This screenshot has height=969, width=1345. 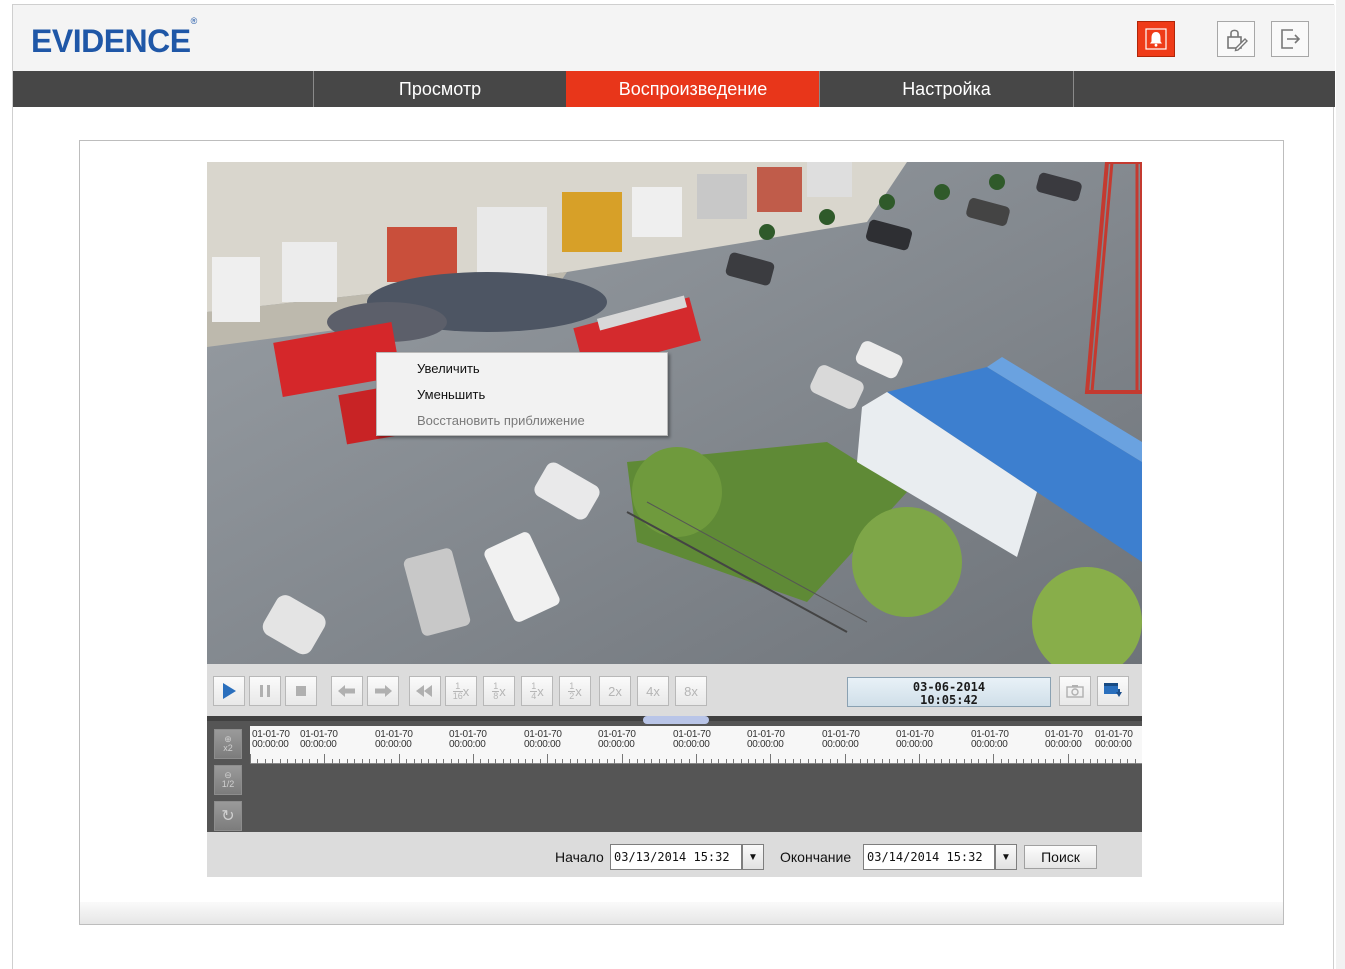 I want to click on timeline-reset-button: ↻, so click(x=228, y=816).